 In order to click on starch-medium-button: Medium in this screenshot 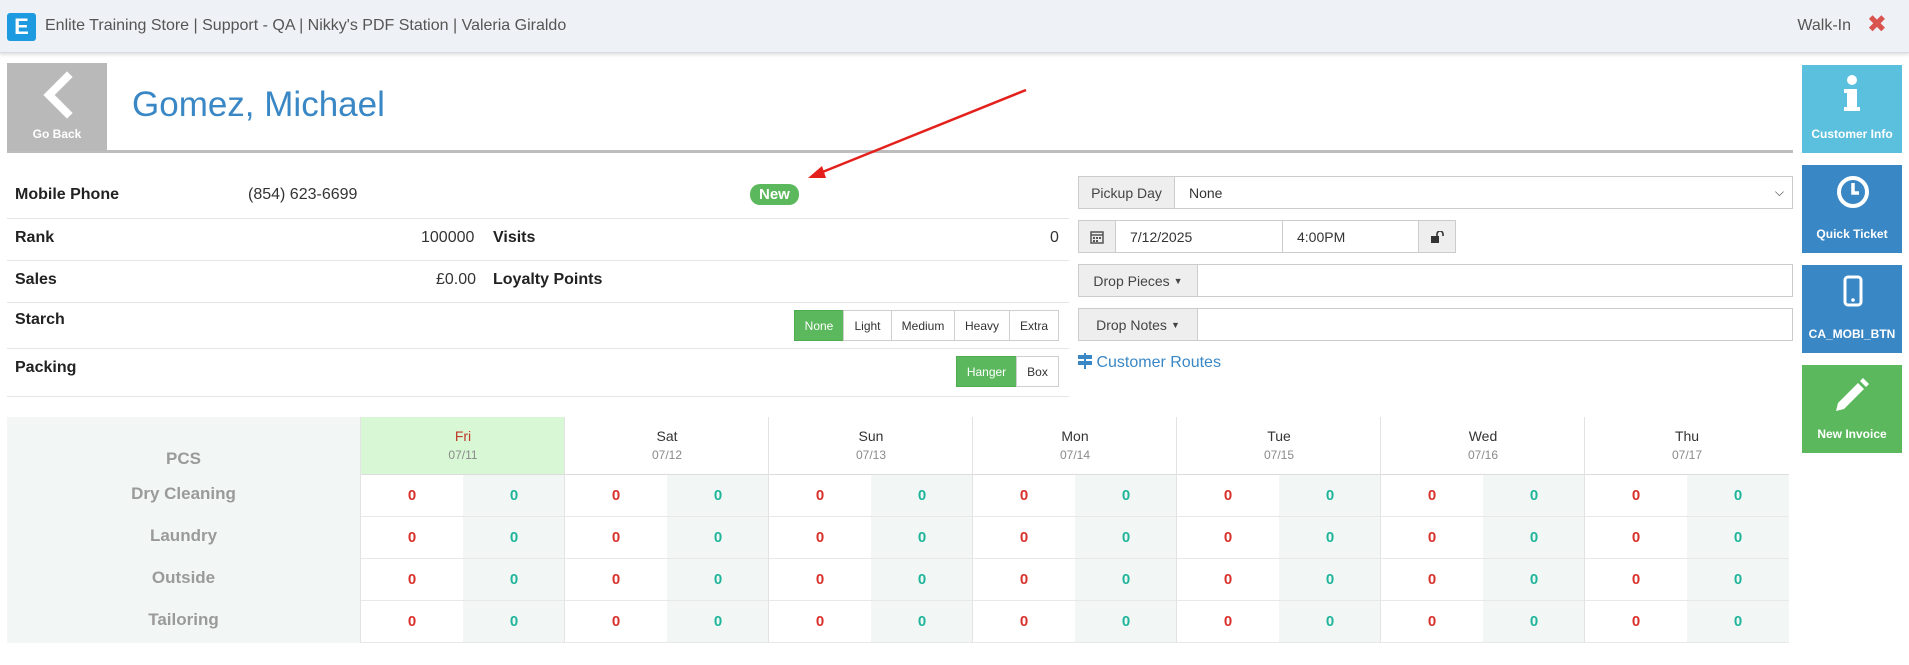, I will do `click(923, 325)`.